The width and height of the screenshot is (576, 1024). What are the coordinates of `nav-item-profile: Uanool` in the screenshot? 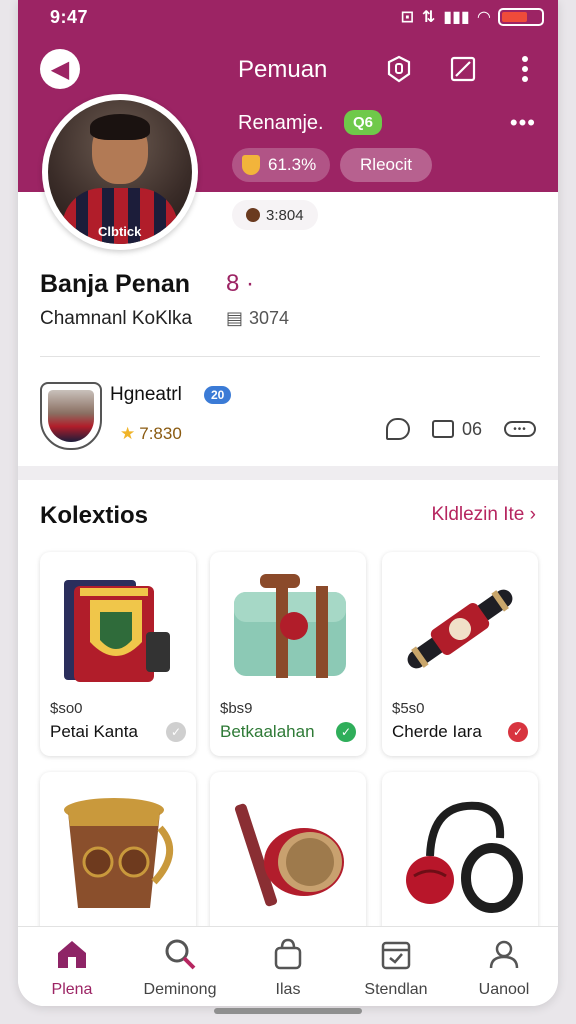 It's located at (504, 968).